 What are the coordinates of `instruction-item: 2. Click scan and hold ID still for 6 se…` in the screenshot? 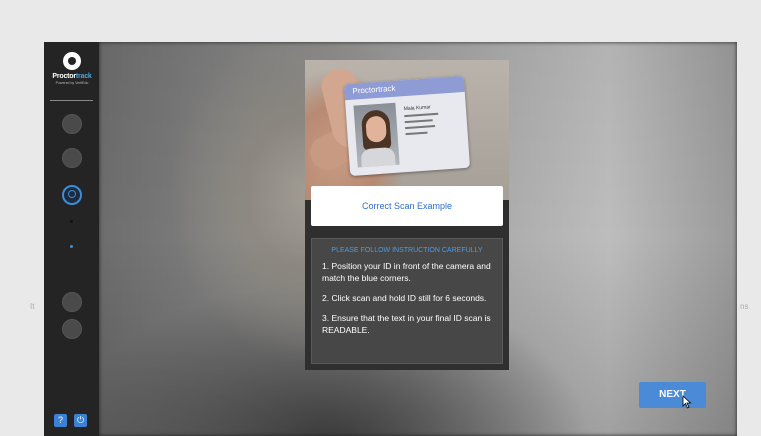 It's located at (404, 298).